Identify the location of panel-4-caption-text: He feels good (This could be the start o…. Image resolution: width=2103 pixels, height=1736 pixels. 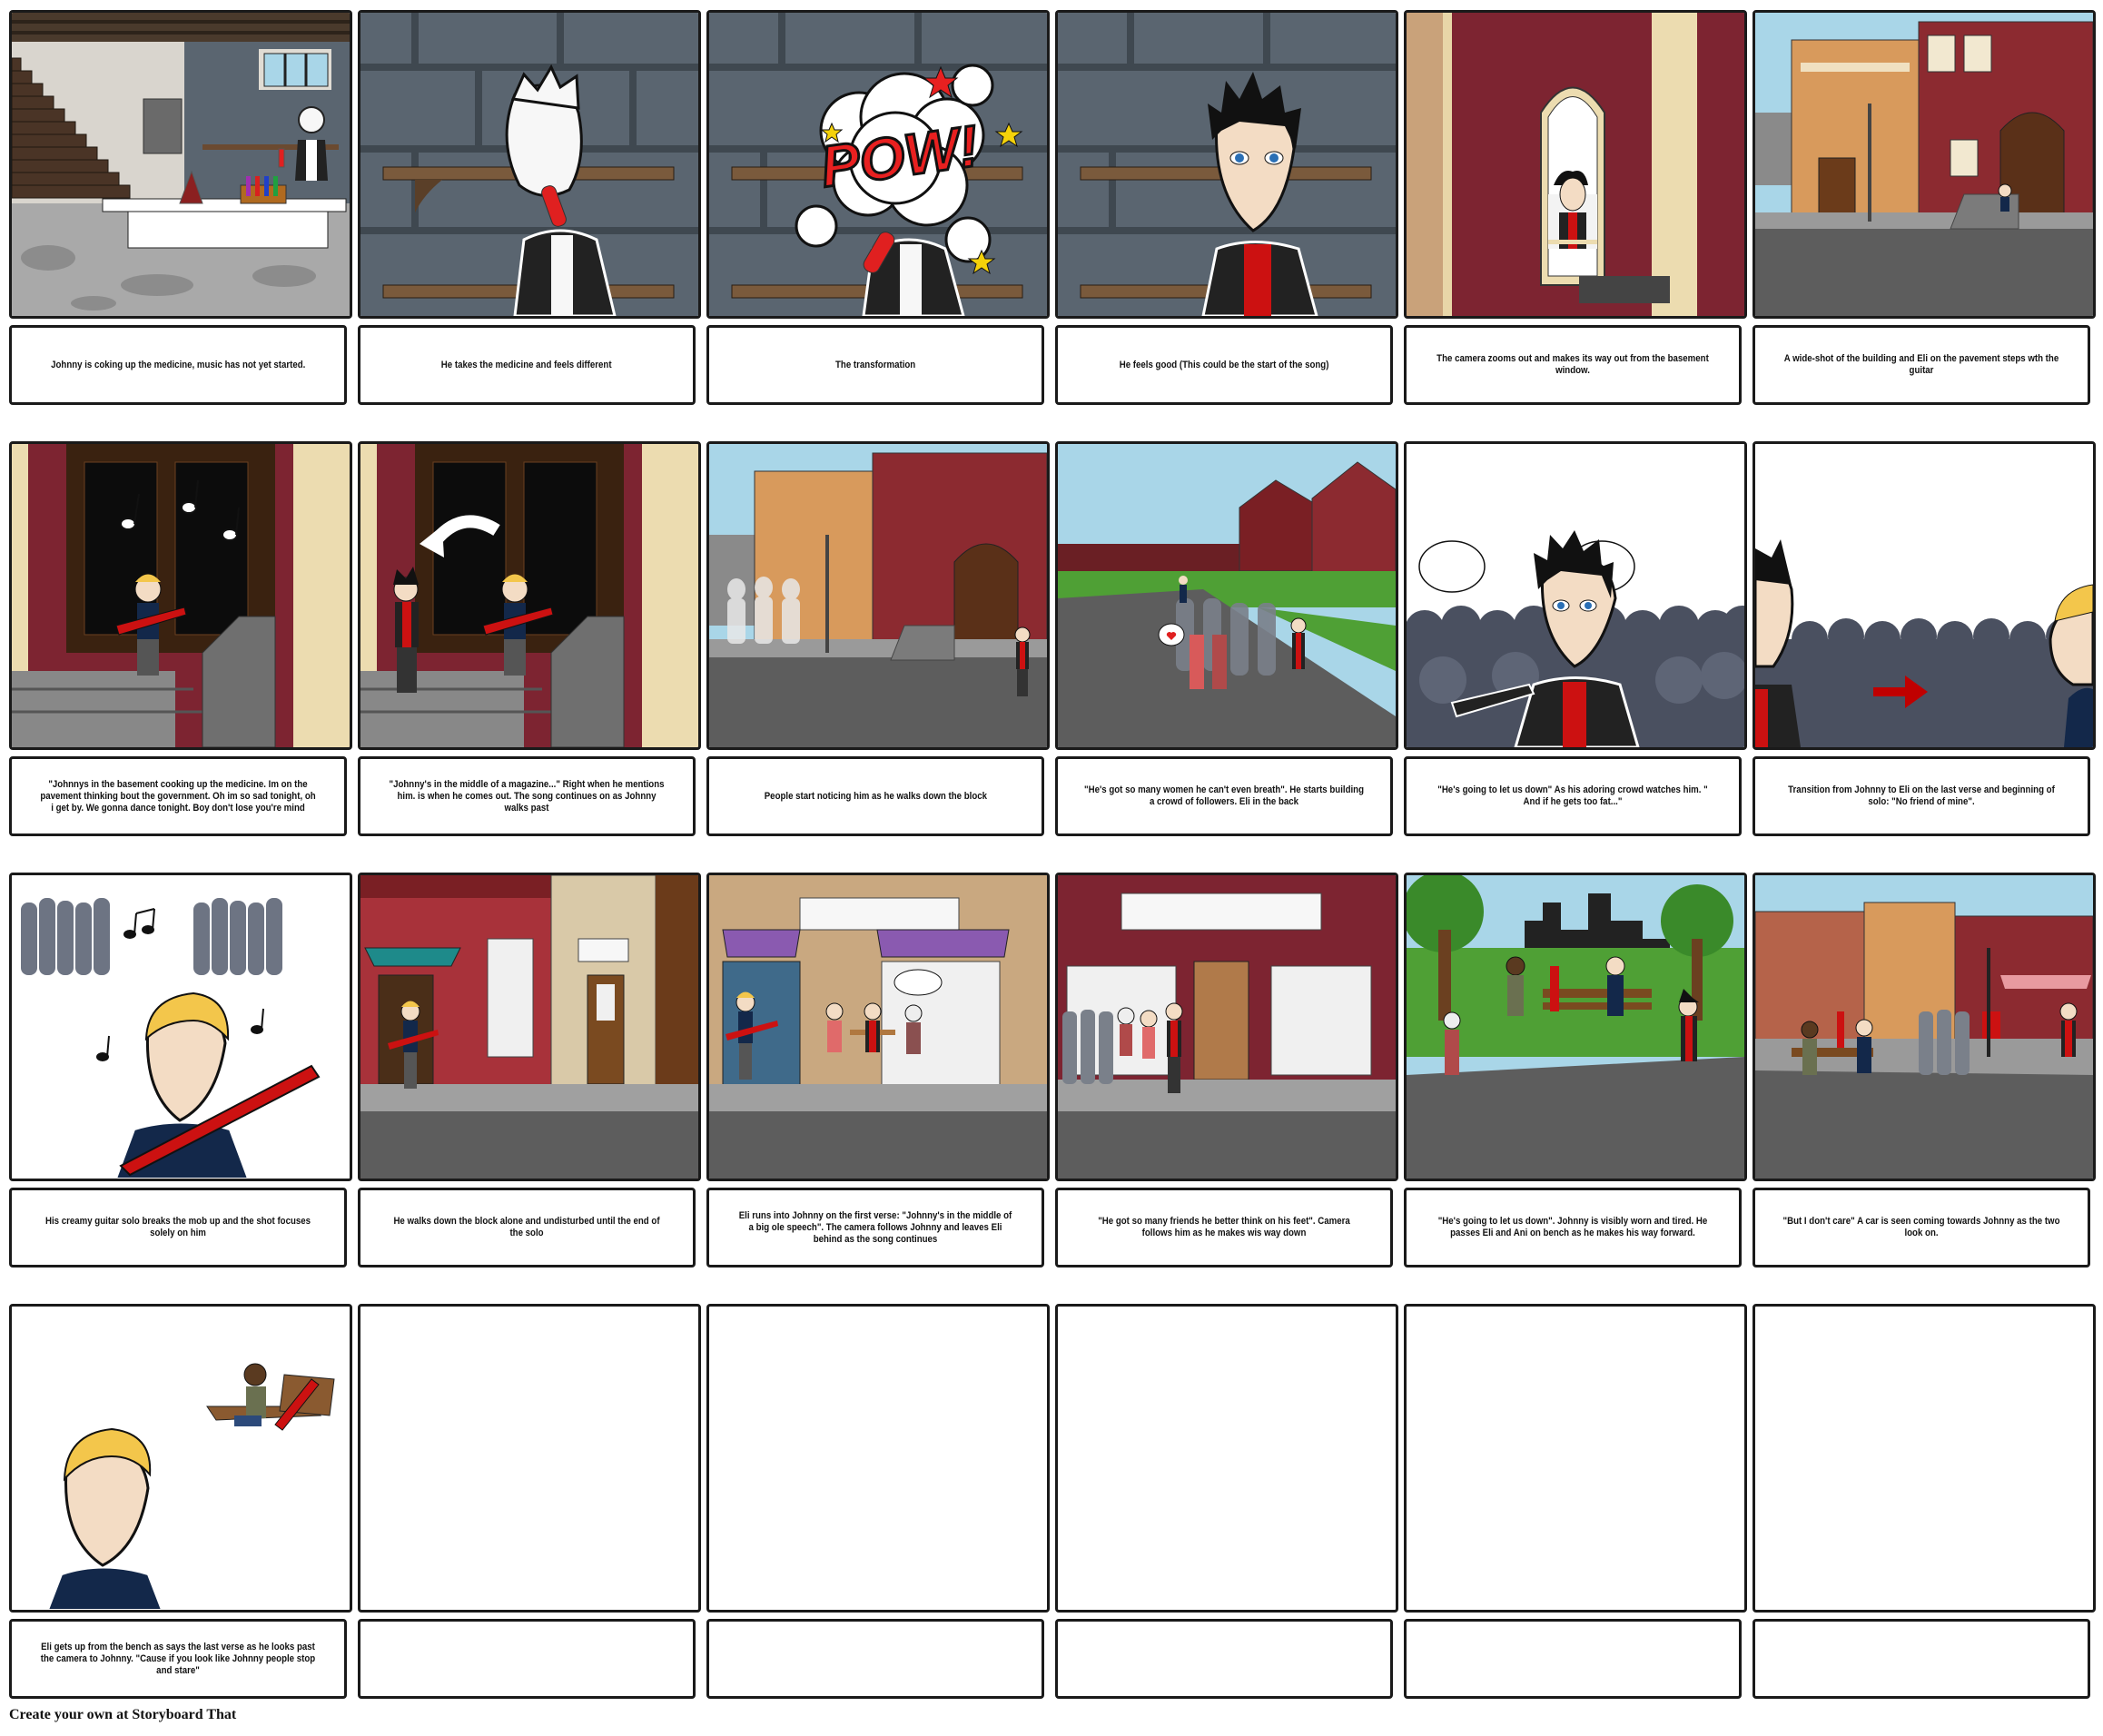
(1224, 364).